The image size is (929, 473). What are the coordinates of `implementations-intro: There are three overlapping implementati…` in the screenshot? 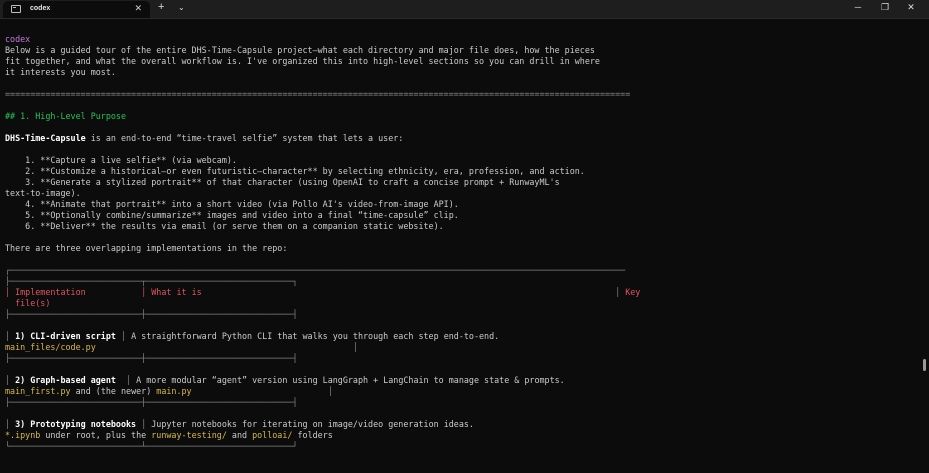 It's located at (146, 248).